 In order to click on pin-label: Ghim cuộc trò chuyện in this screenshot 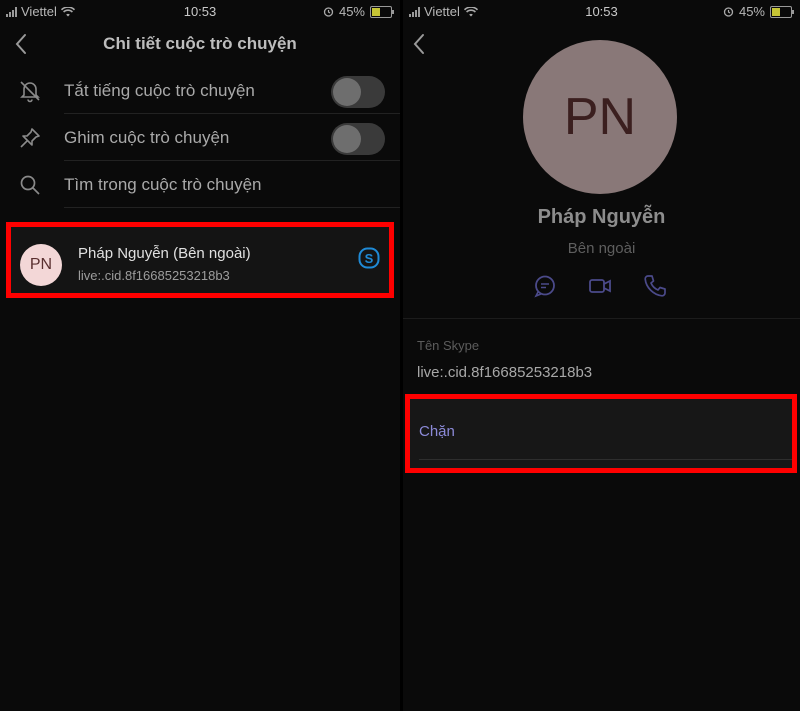, I will do `click(147, 137)`.